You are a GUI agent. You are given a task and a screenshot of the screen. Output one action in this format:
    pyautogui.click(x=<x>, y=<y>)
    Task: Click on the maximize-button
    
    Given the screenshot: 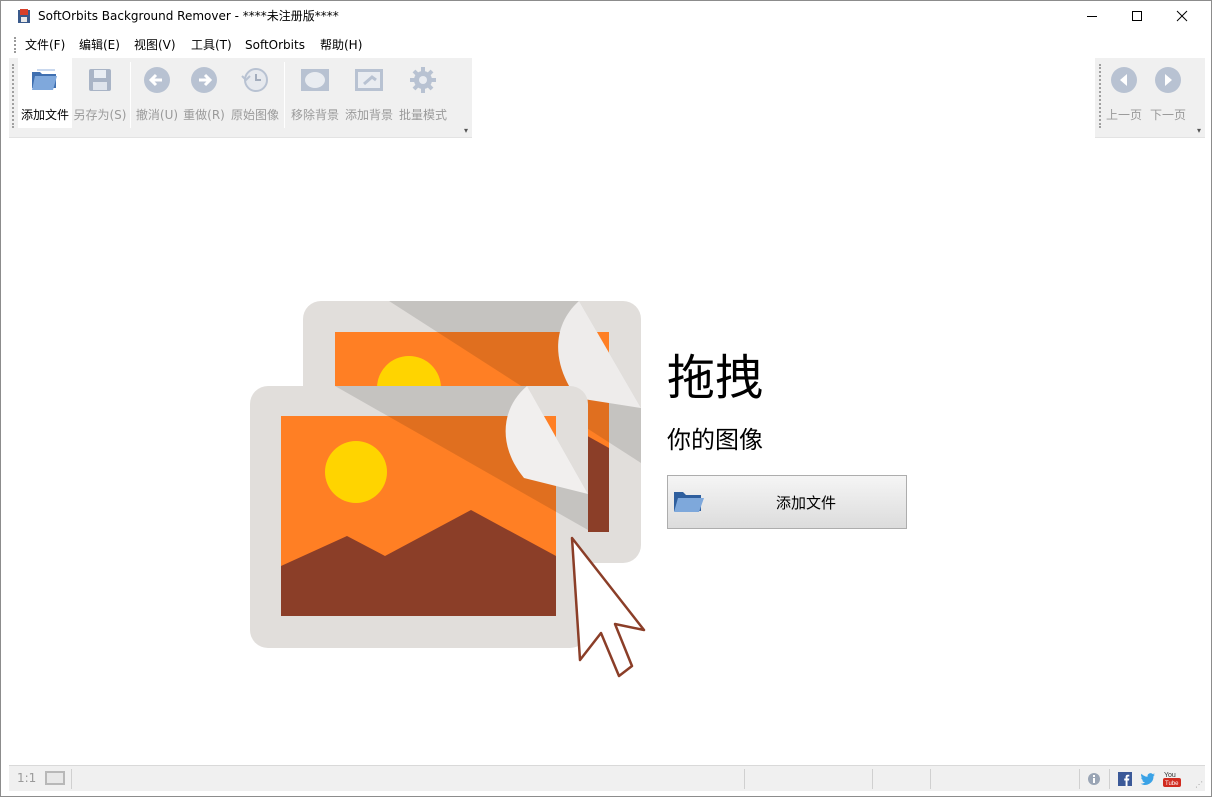 What is the action you would take?
    pyautogui.click(x=1137, y=16)
    